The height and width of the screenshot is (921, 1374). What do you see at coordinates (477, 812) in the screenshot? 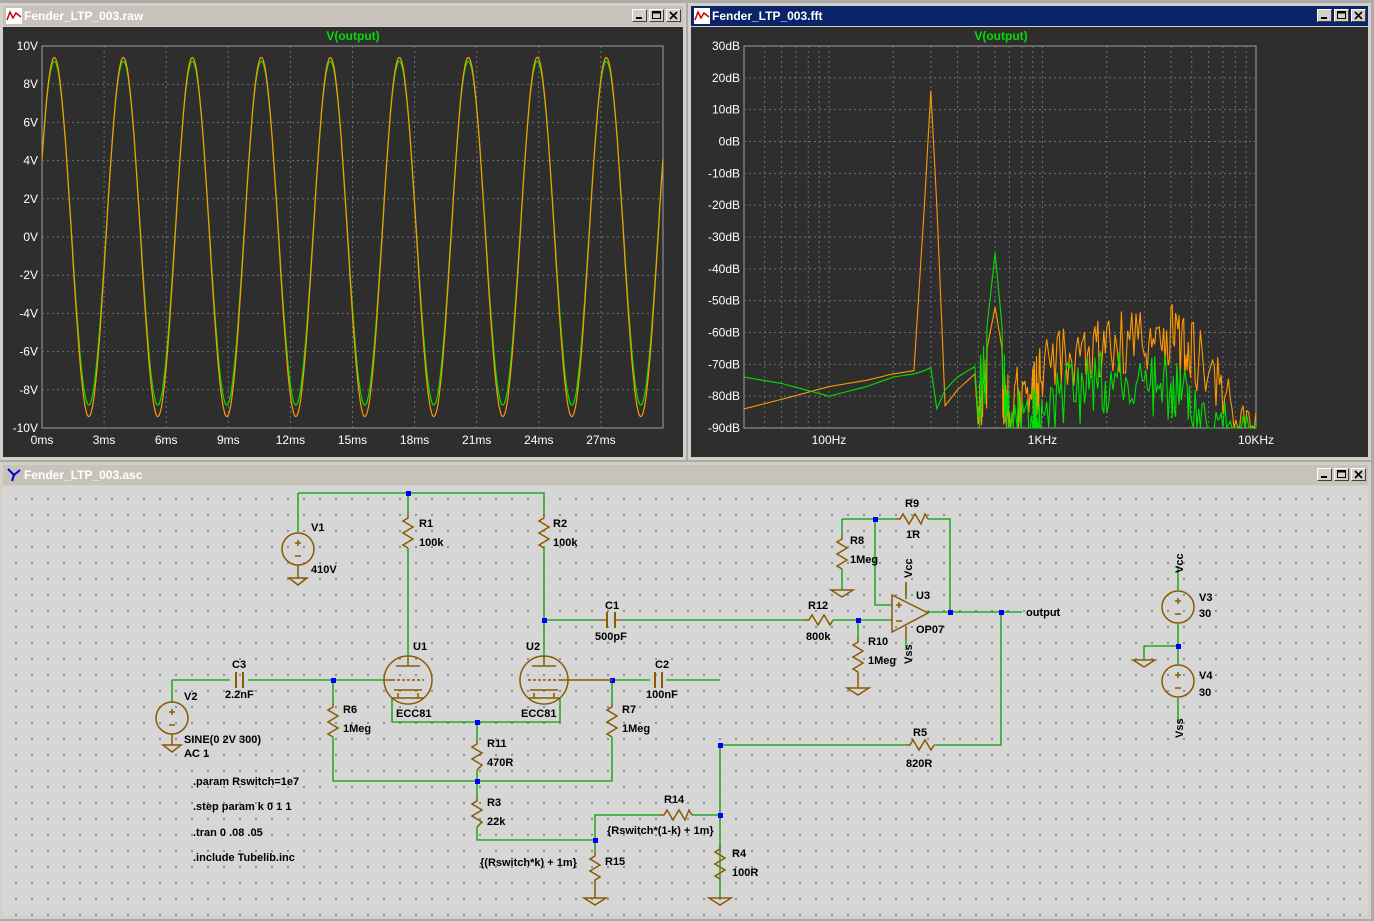
I see `resistor-R3` at bounding box center [477, 812].